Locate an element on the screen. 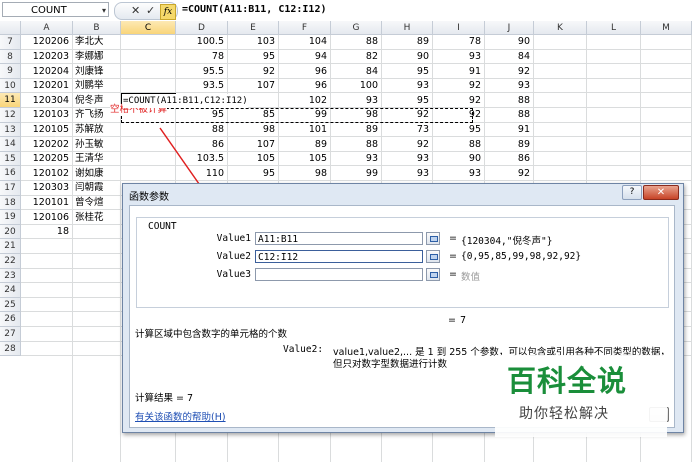 The image size is (692, 462). column-header-g: G is located at coordinates (356, 28).